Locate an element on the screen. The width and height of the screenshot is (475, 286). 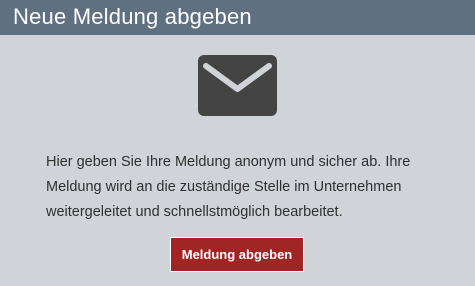
envelope-icon is located at coordinates (237, 85).